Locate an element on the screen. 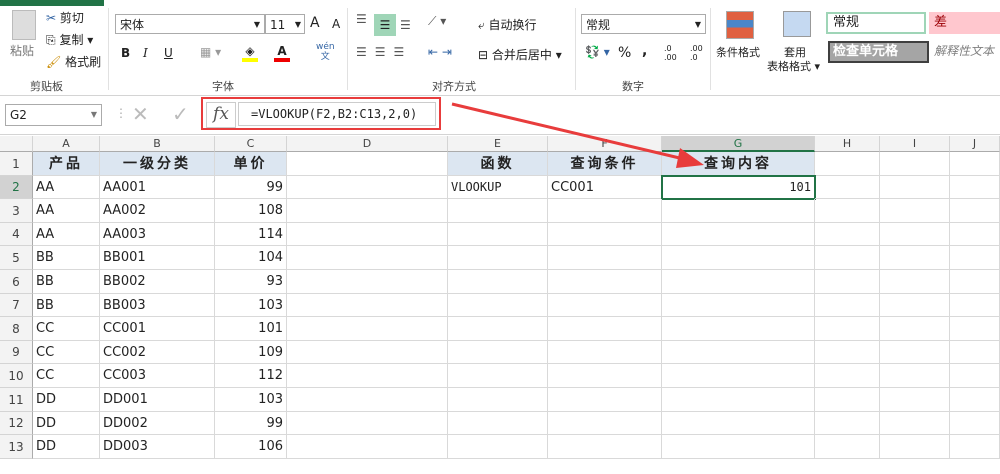  cell-B4: AA003 is located at coordinates (157, 234).